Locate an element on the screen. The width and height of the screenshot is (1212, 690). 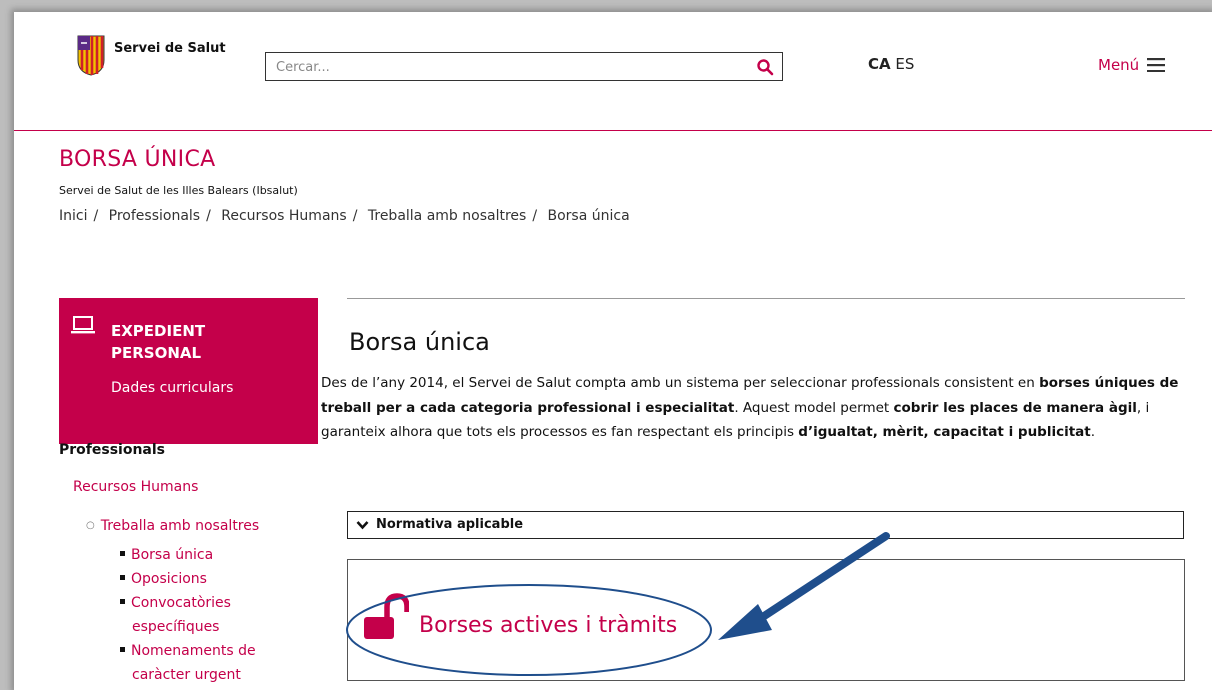
borses-actives-link: Borses actives i tràmits is located at coordinates (548, 625).